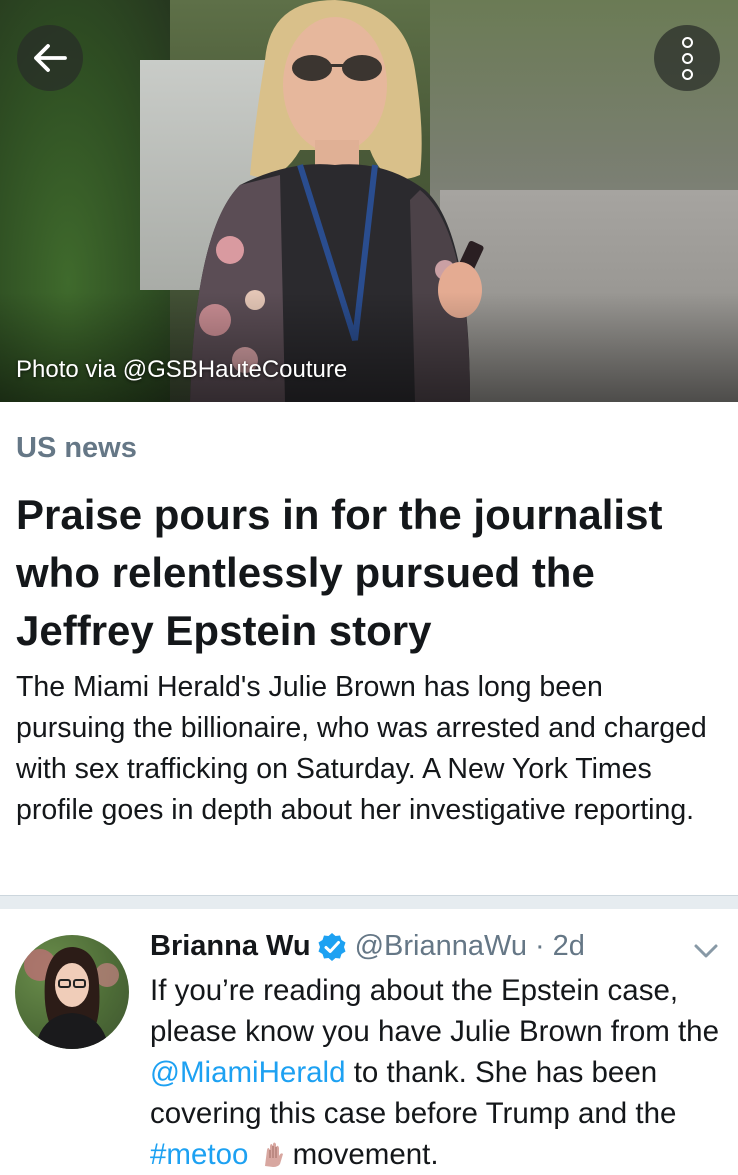 This screenshot has width=738, height=1175. What do you see at coordinates (71, 998) in the screenshot?
I see `avatar-image` at bounding box center [71, 998].